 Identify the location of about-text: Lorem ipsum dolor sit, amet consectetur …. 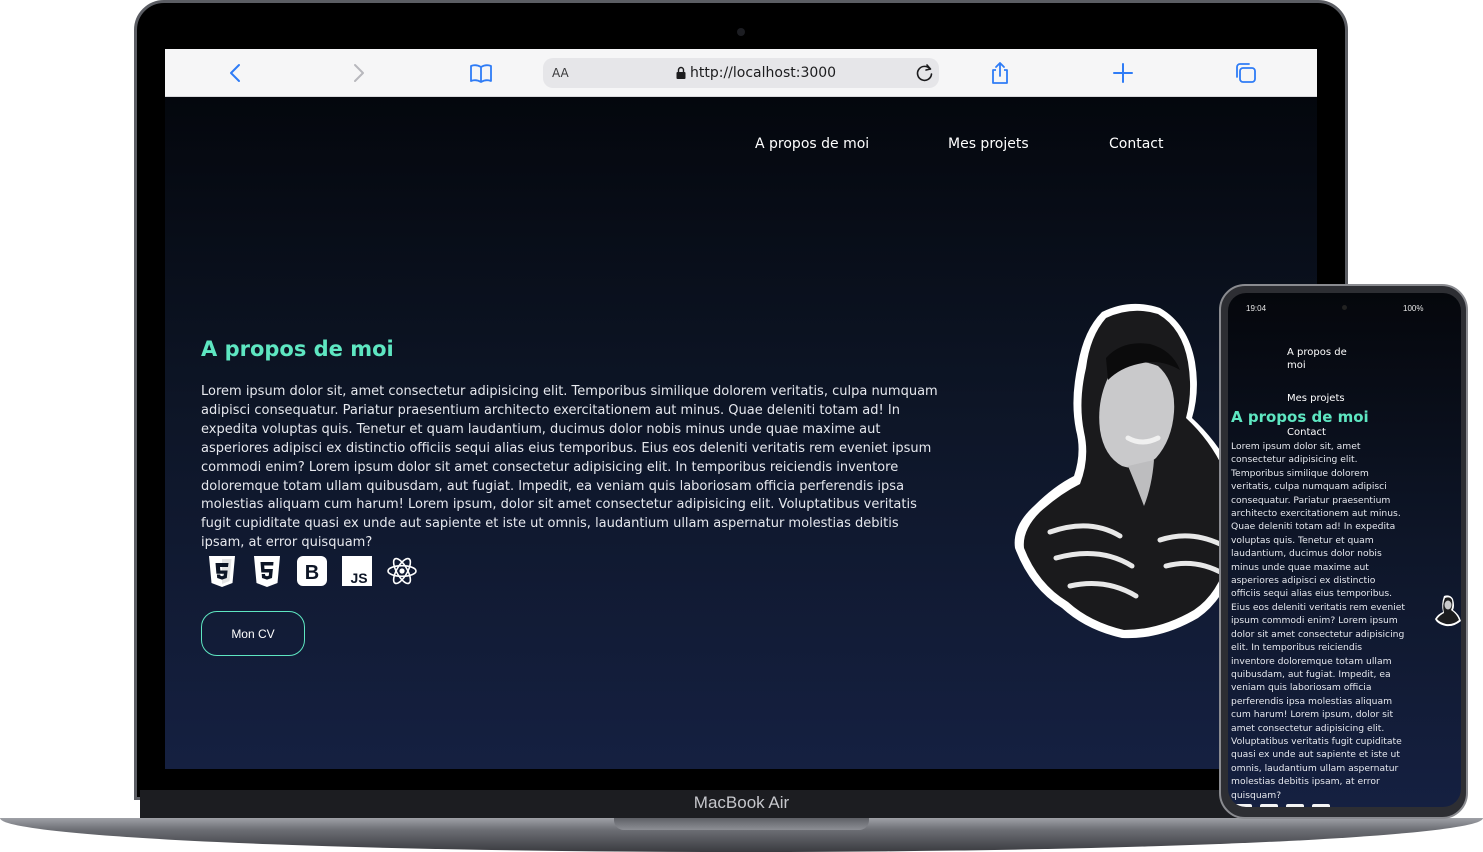
(569, 467).